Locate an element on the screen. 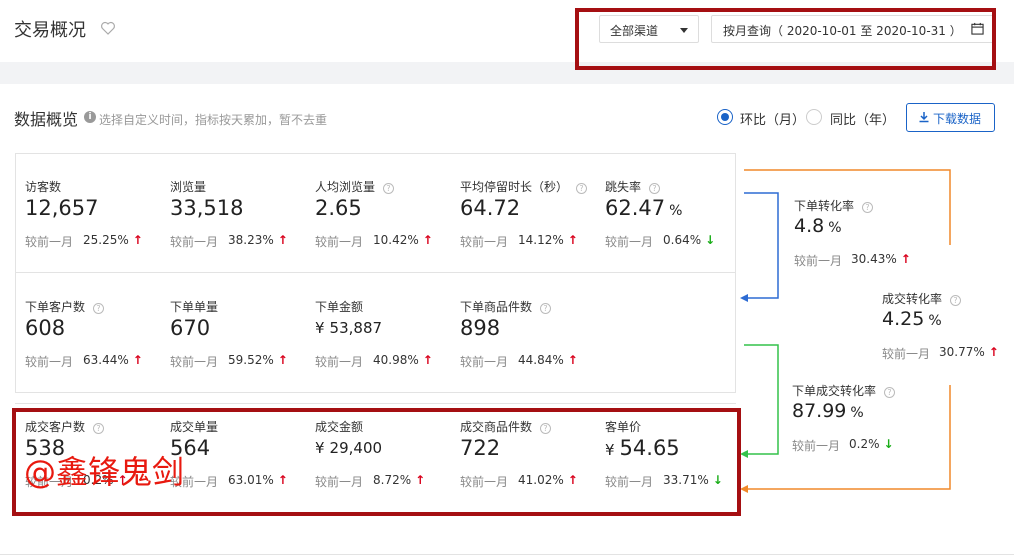 Image resolution: width=1014 pixels, height=556 pixels. heart-icon is located at coordinates (108, 28).